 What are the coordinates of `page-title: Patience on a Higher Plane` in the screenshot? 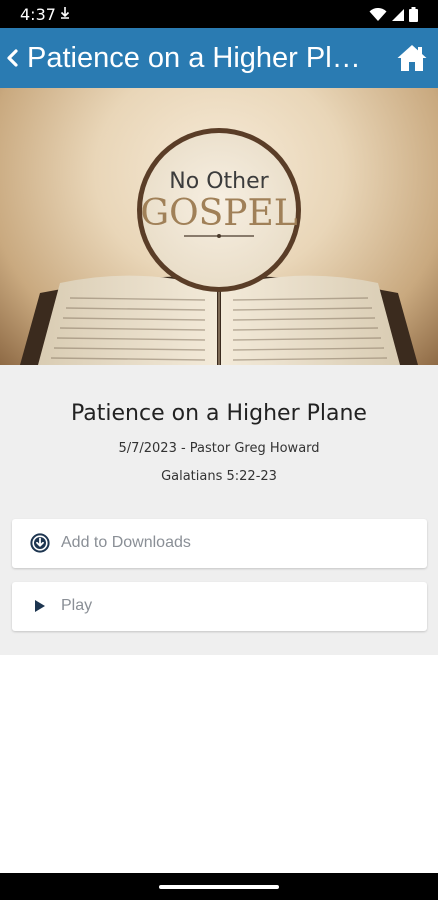 It's located at (197, 58).